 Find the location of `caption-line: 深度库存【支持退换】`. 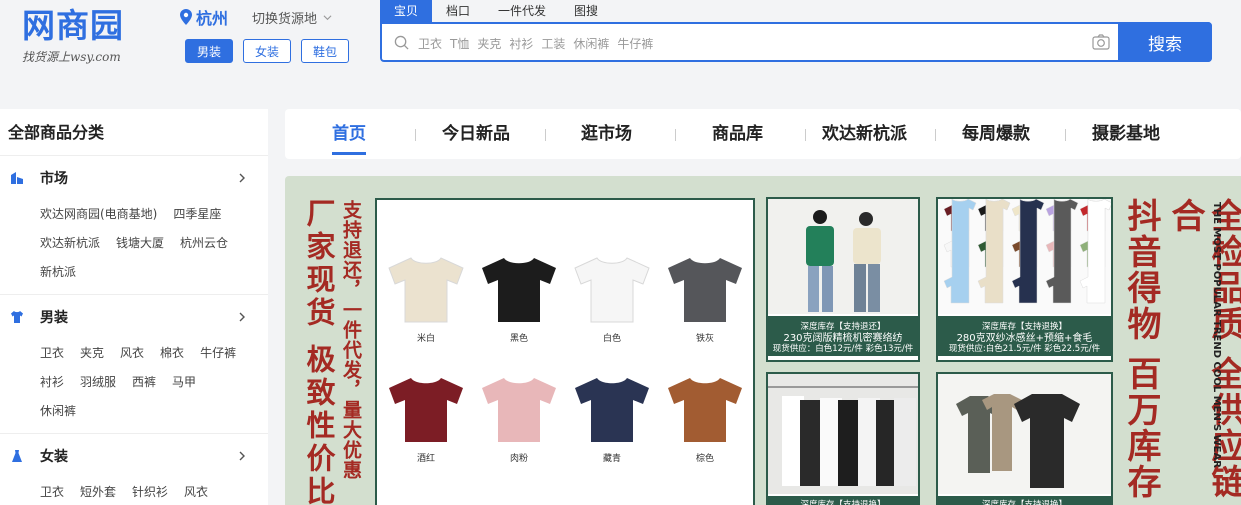

caption-line: 深度库存【支持退换】 is located at coordinates (1024, 327).